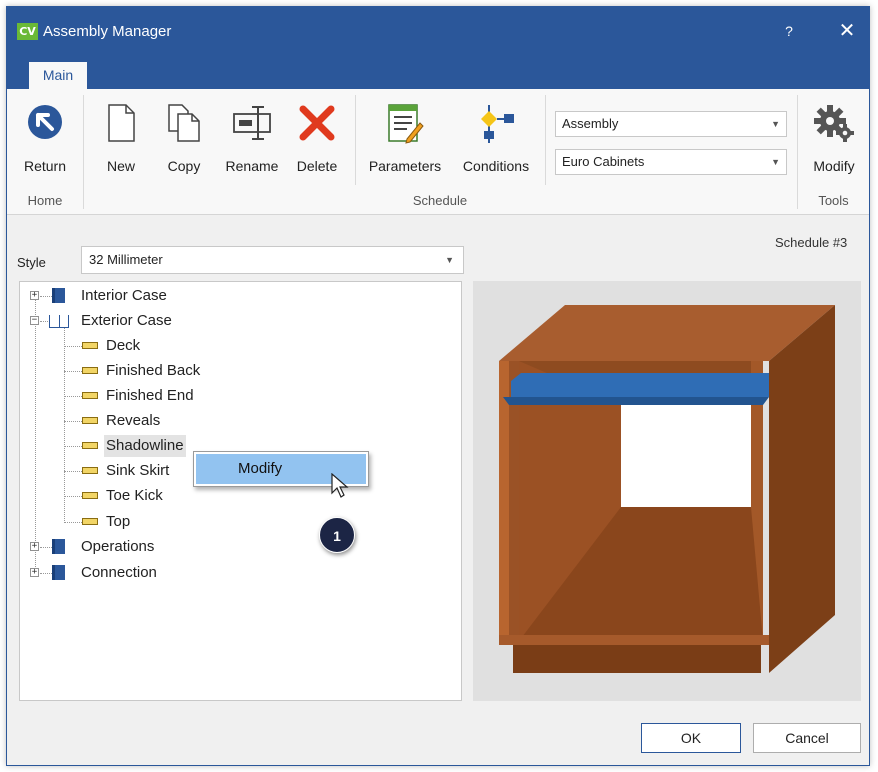 This screenshot has width=878, height=772. What do you see at coordinates (438, 73) in the screenshot?
I see `ribbon-tabstrip: Main` at bounding box center [438, 73].